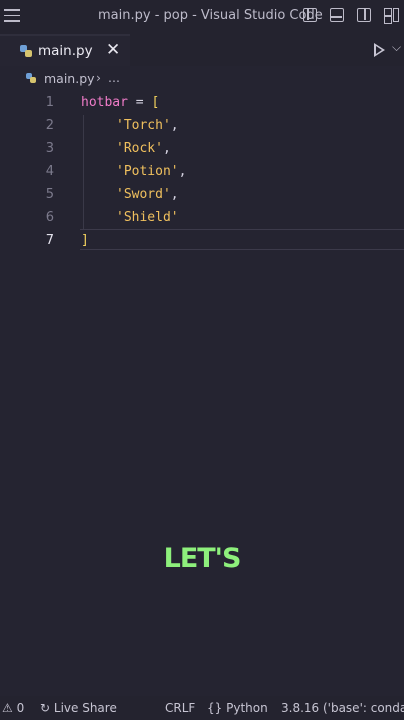 The width and height of the screenshot is (404, 720). Describe the element at coordinates (396, 47) in the screenshot. I see `chevron-down-icon: ⌵` at that location.